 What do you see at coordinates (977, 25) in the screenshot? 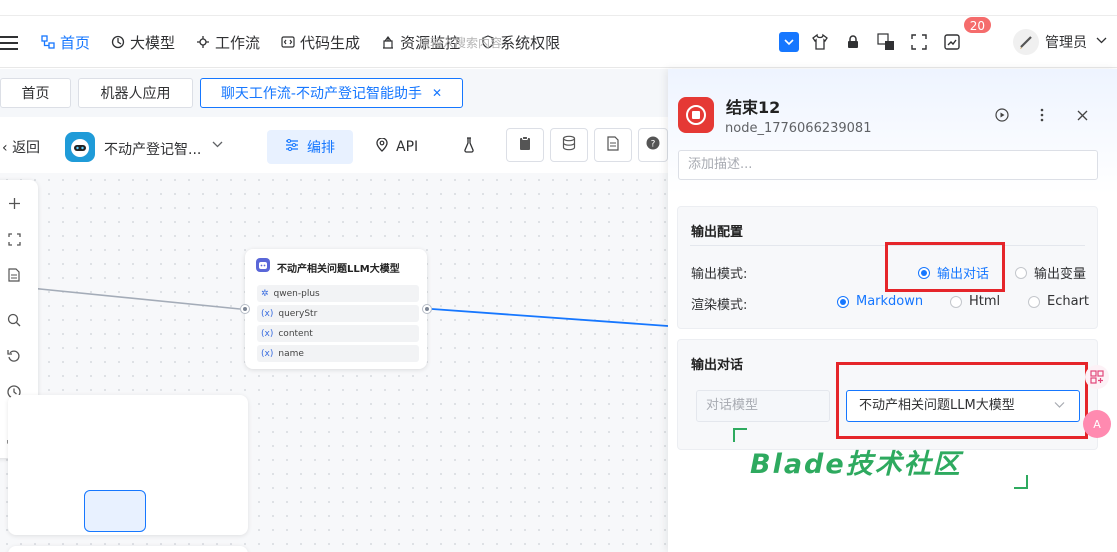
I see `notification-badge: 20` at bounding box center [977, 25].